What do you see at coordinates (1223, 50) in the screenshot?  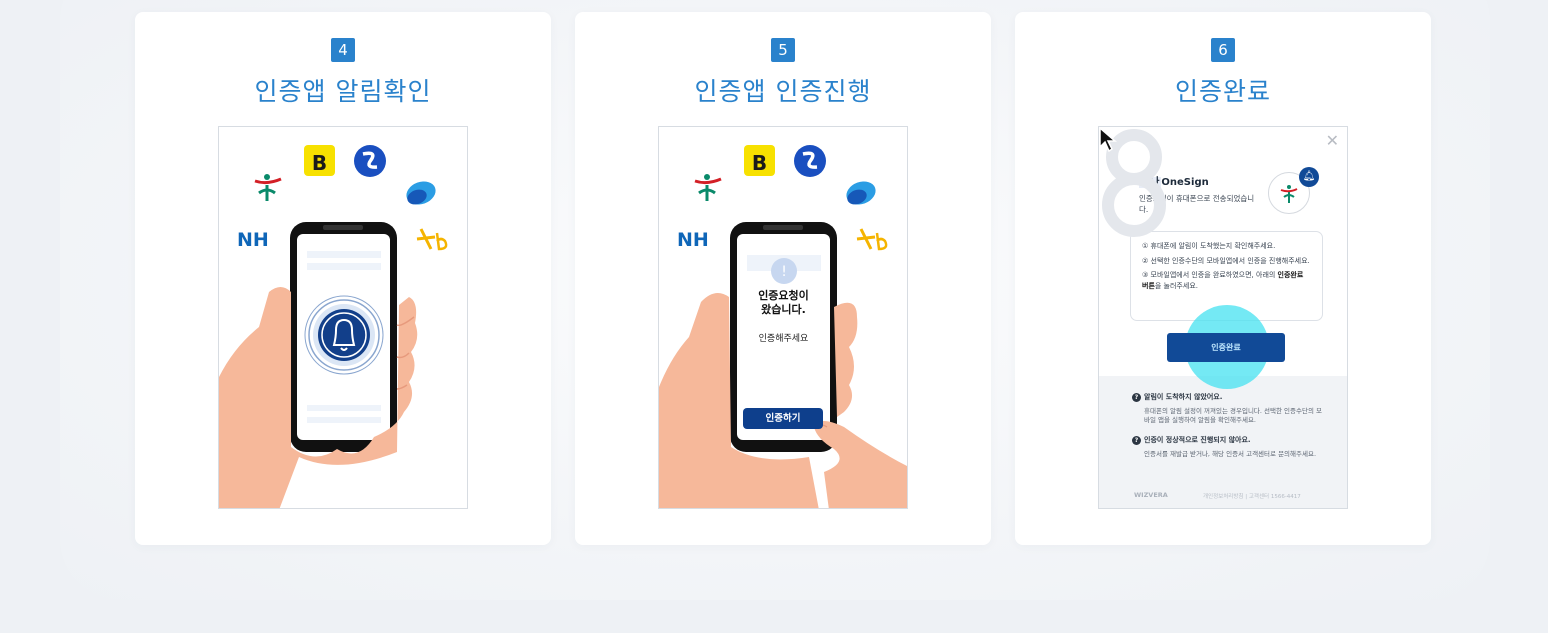 I see `step-number-badge: 6` at bounding box center [1223, 50].